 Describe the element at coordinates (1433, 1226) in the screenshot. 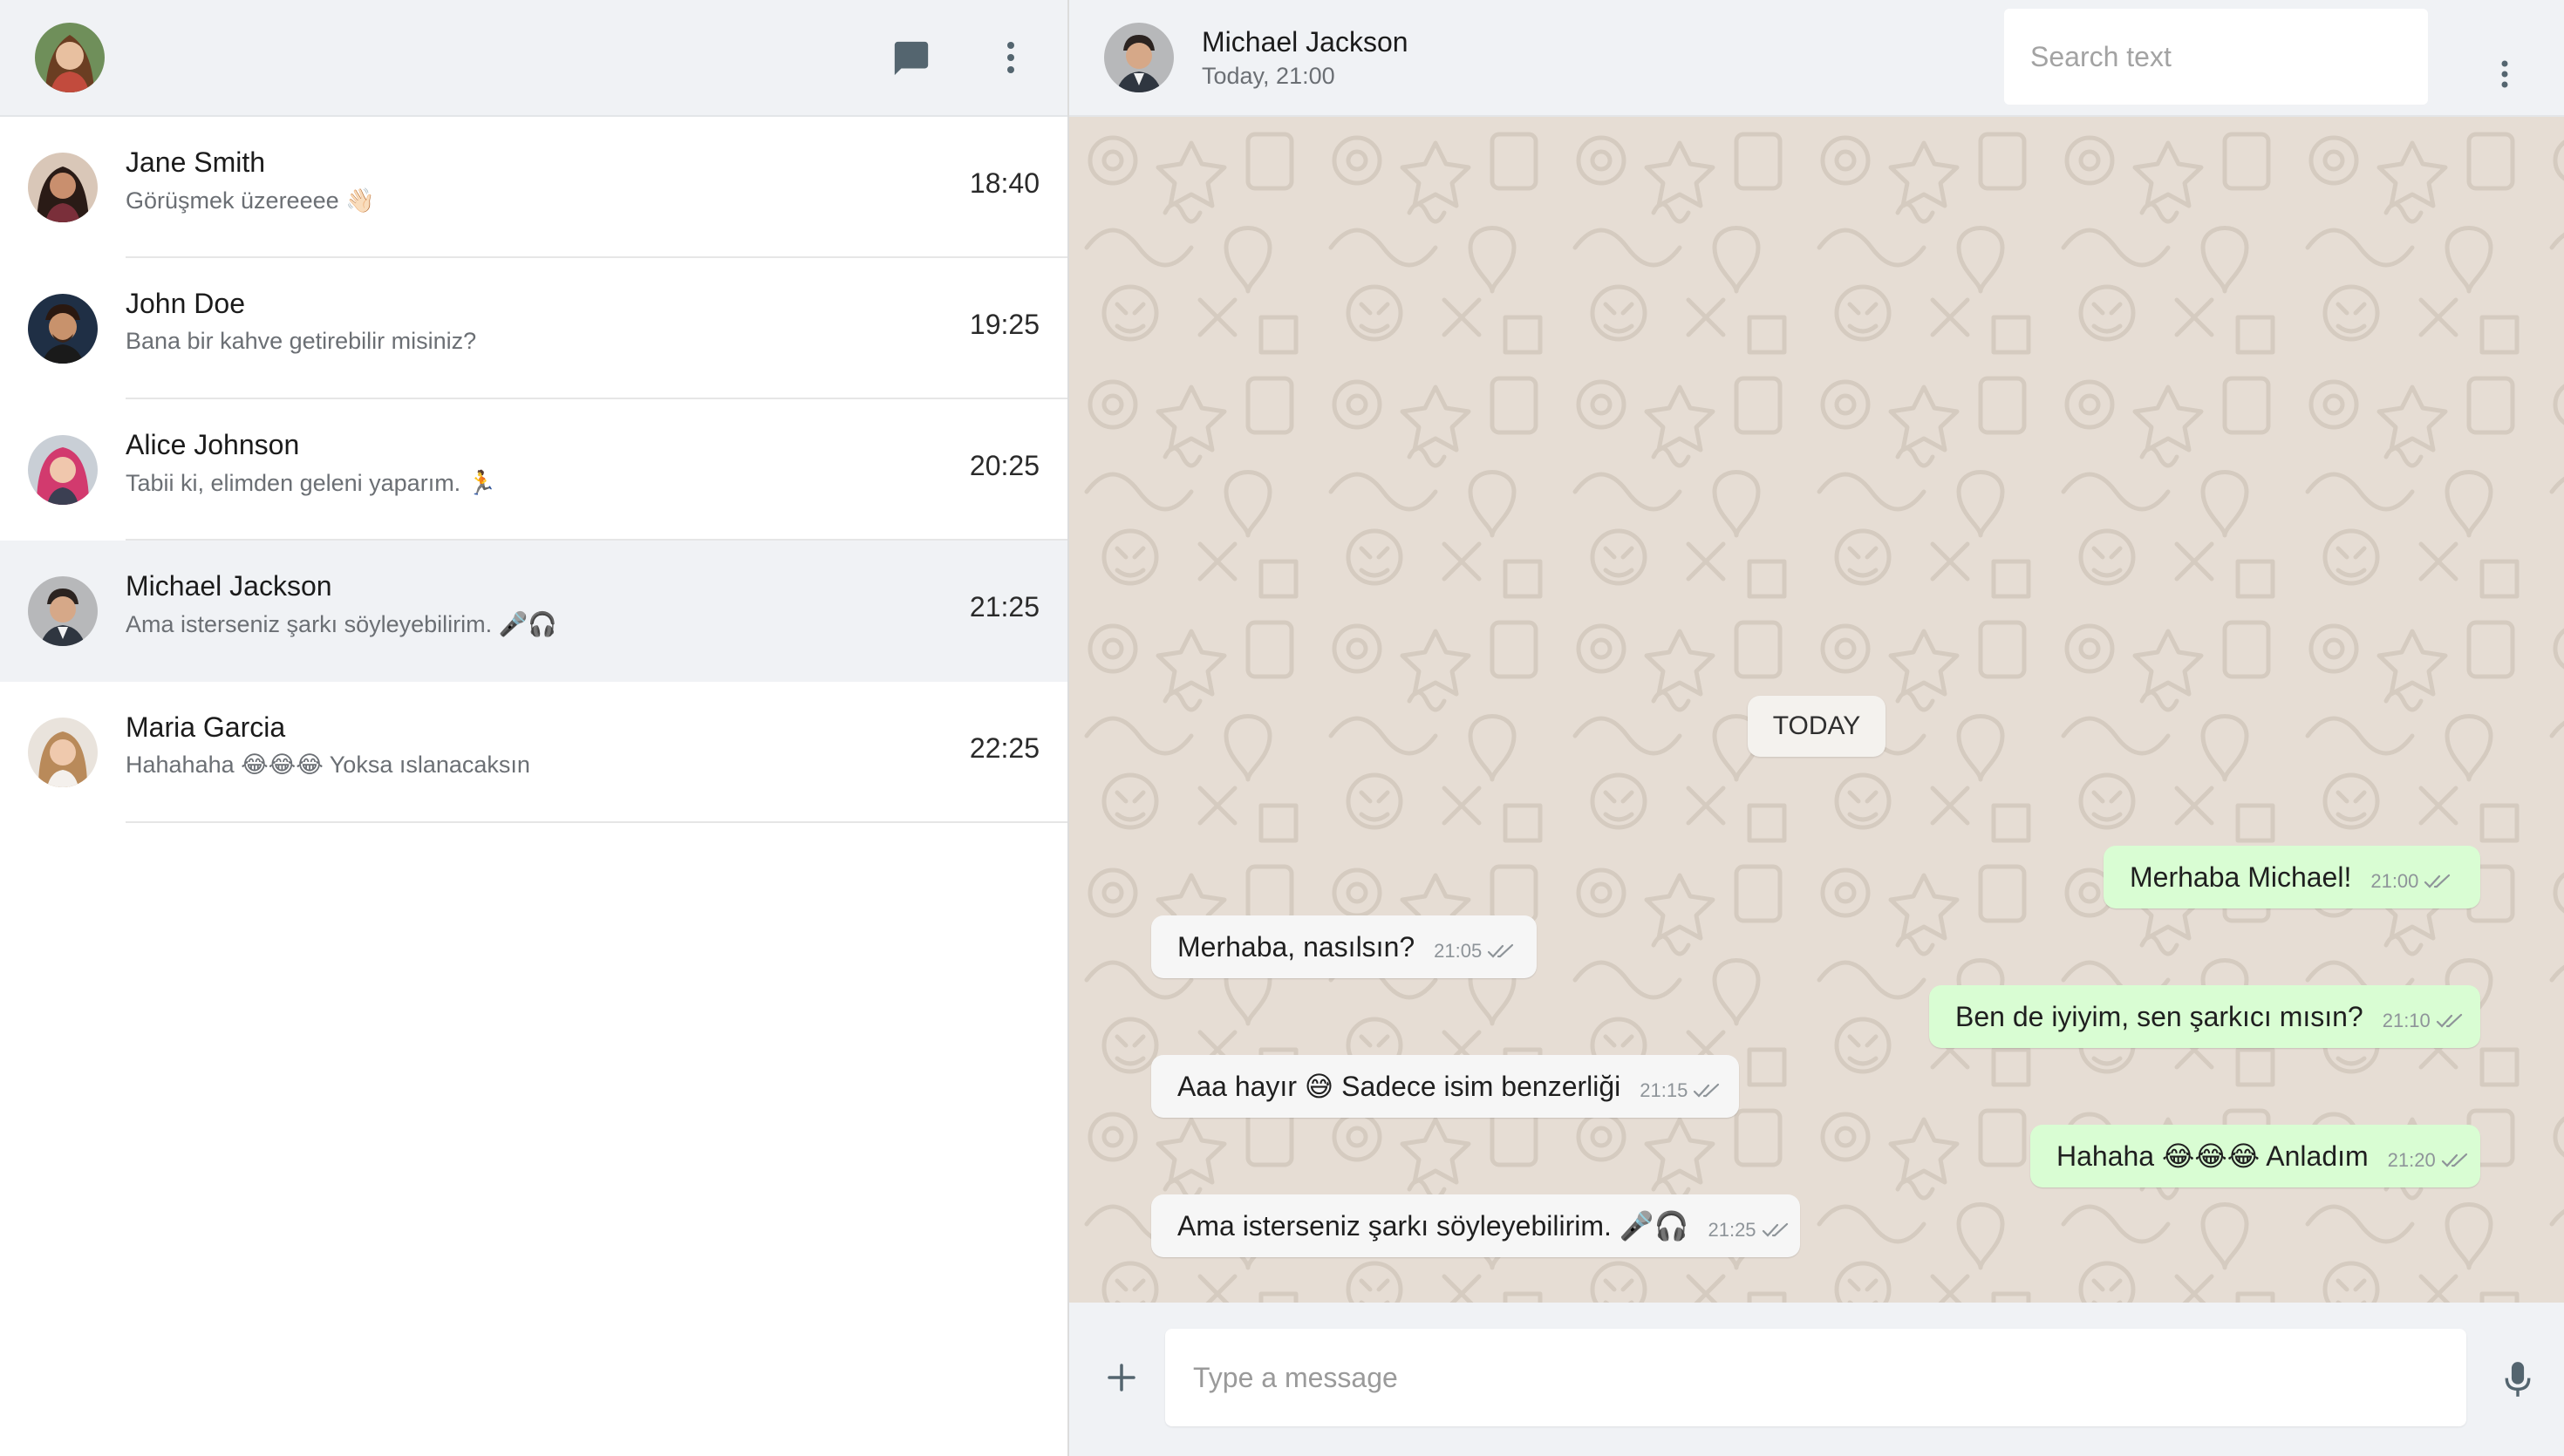

I see `message-text: Ama isterseniz şarkı söyleyebilirim. 🎤🎧` at that location.